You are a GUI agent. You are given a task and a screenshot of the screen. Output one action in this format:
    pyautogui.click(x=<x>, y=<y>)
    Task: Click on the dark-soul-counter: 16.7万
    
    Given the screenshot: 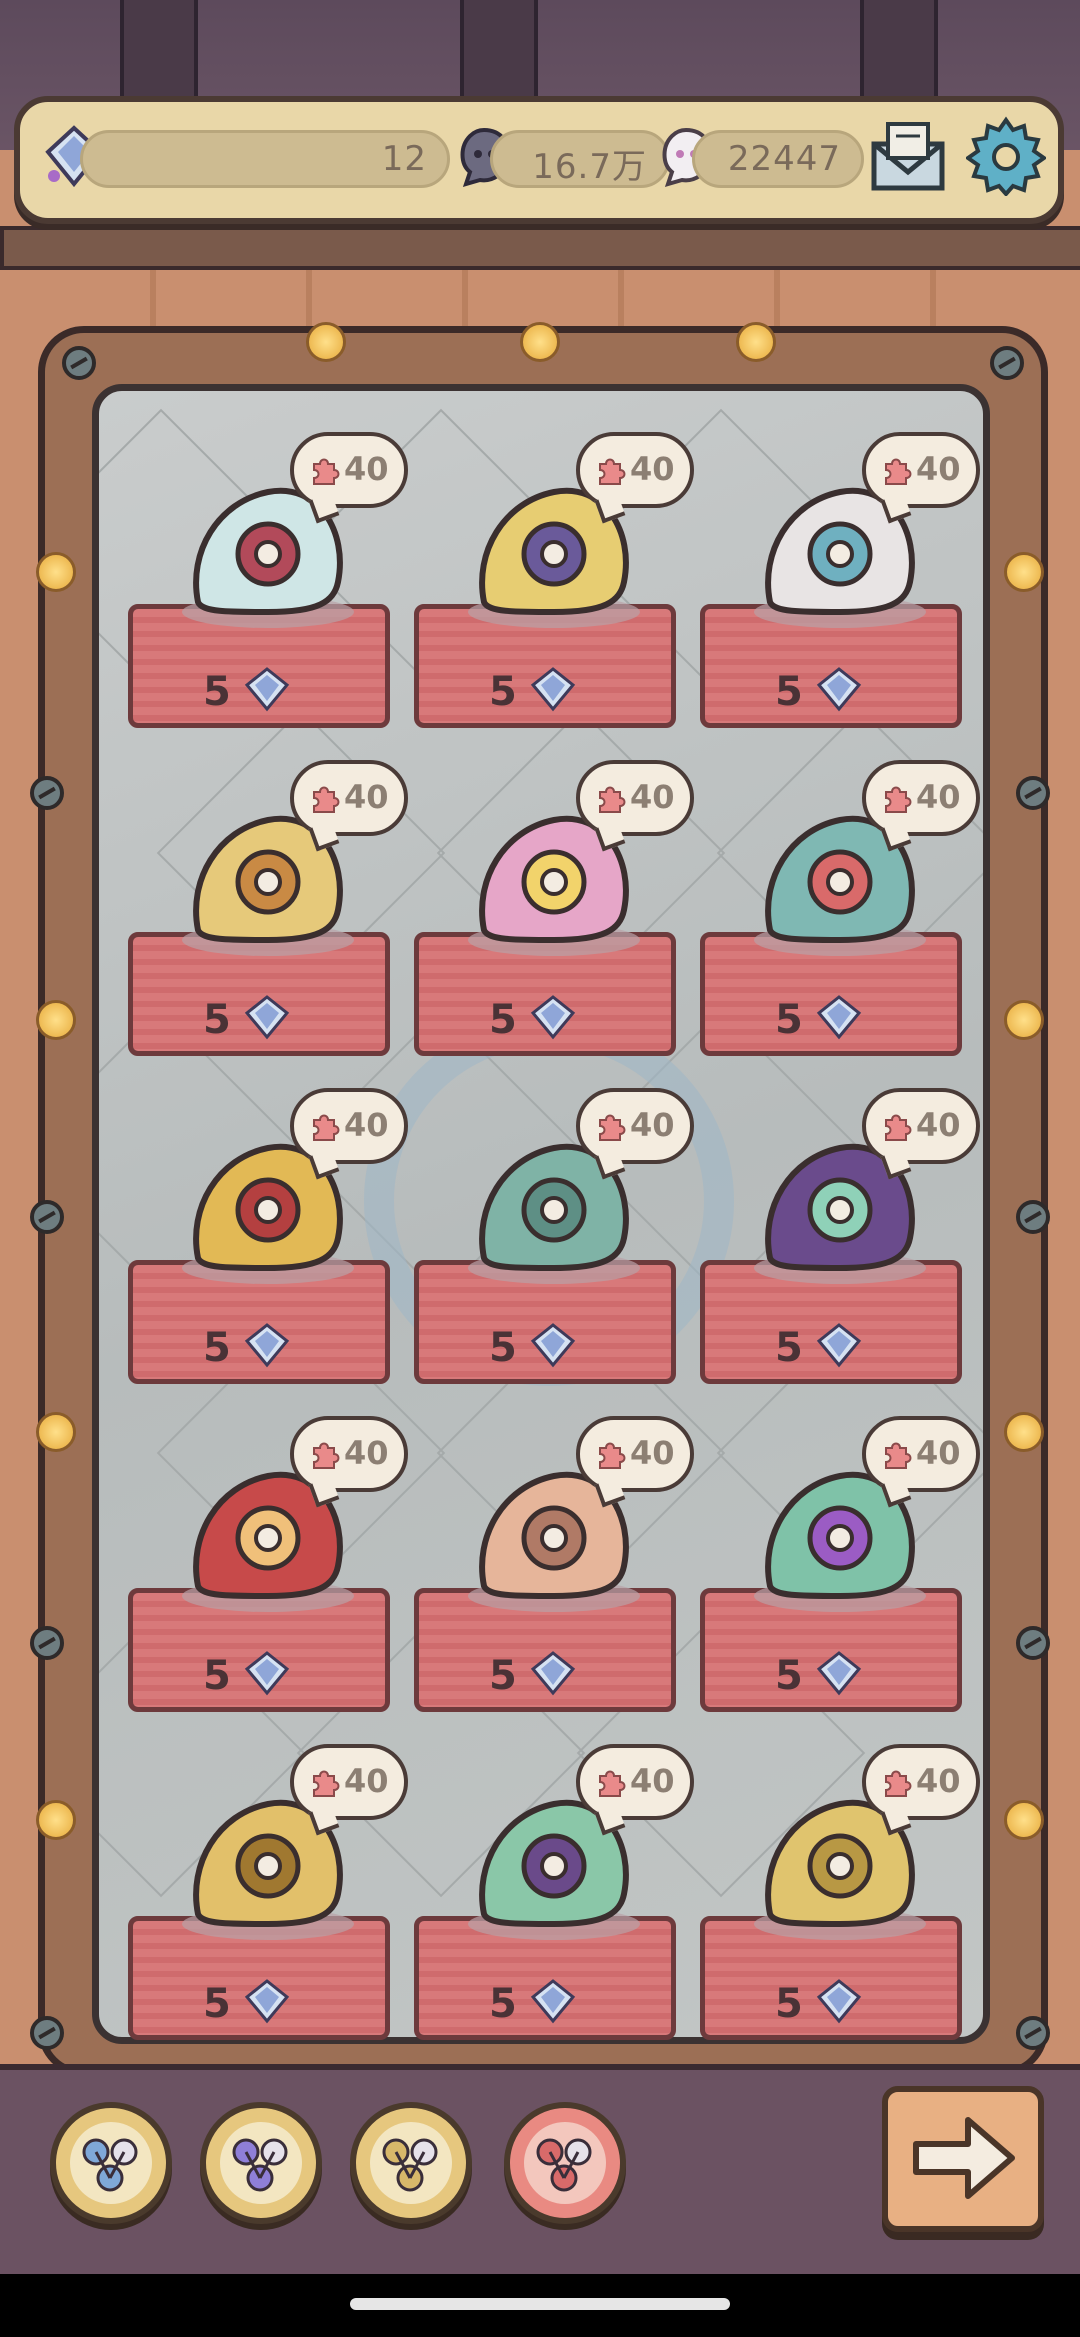 What is the action you would take?
    pyautogui.click(x=580, y=159)
    